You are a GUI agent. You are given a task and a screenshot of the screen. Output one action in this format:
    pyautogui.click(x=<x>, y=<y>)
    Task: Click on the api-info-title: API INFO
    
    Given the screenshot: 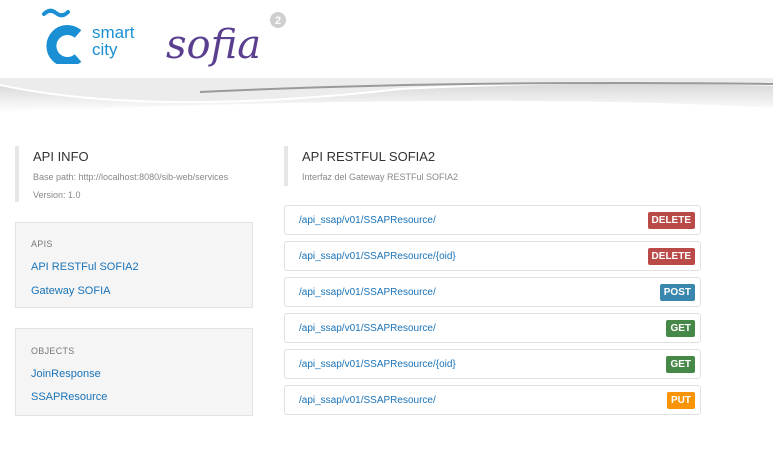 What is the action you would take?
    pyautogui.click(x=61, y=156)
    